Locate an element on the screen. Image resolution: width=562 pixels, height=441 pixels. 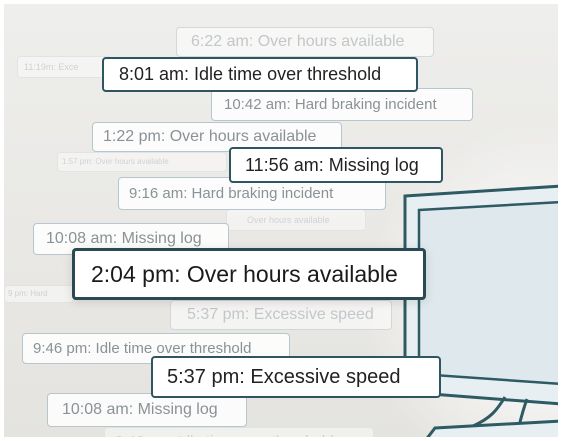
alert-excessive-speed-537-ghost: 5:37 pm: Excessive speed is located at coordinates (281, 315).